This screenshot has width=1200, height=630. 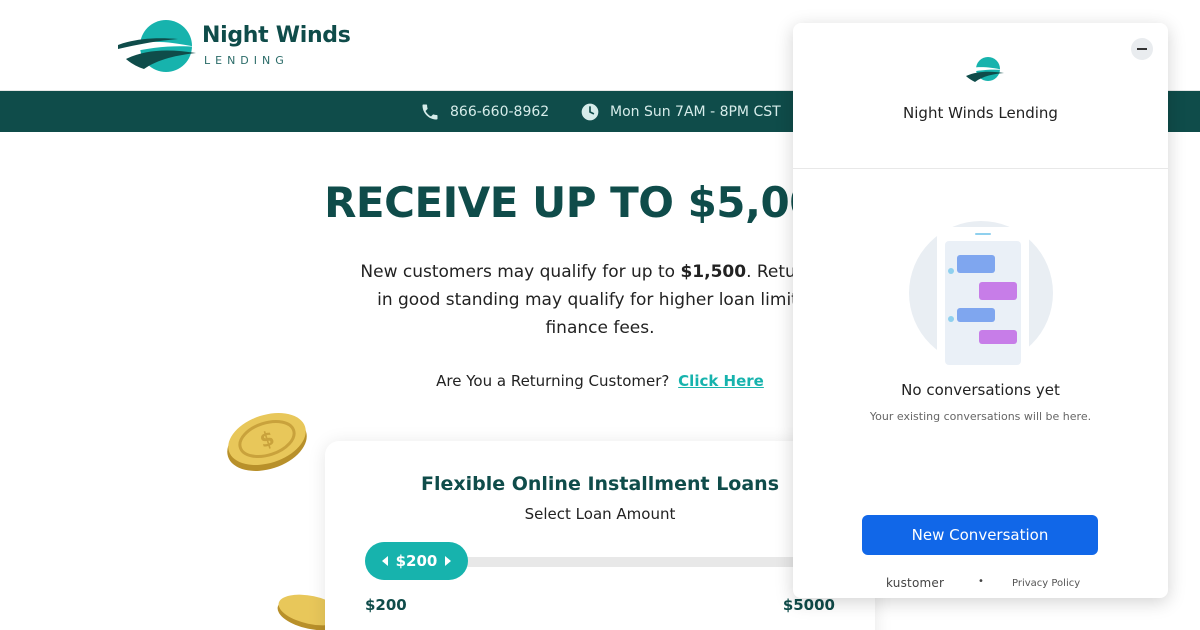 I want to click on hours-text: Mon Sun 7AM - 8PM CST, so click(x=695, y=111).